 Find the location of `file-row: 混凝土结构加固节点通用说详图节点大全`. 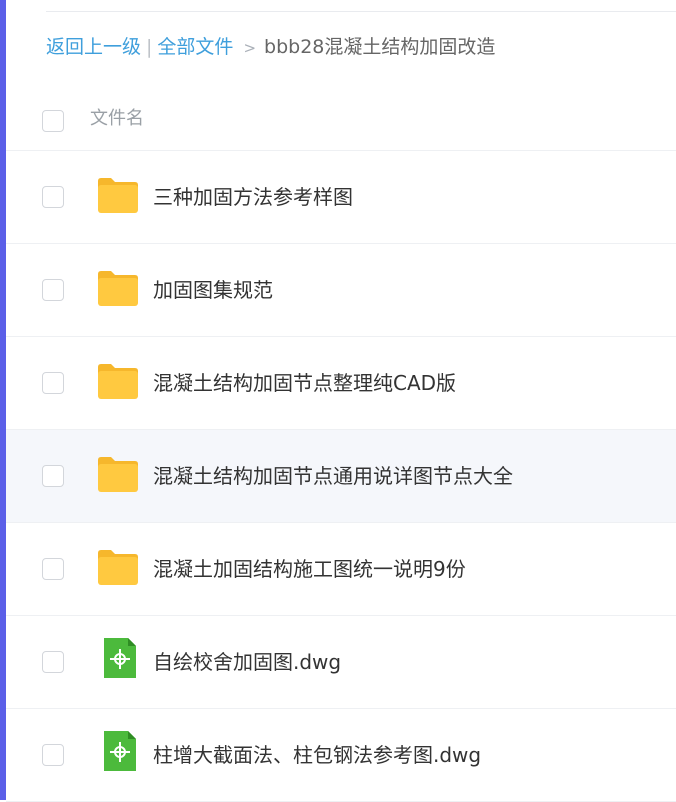

file-row: 混凝土结构加固节点通用说详图节点大全 is located at coordinates (341, 476).